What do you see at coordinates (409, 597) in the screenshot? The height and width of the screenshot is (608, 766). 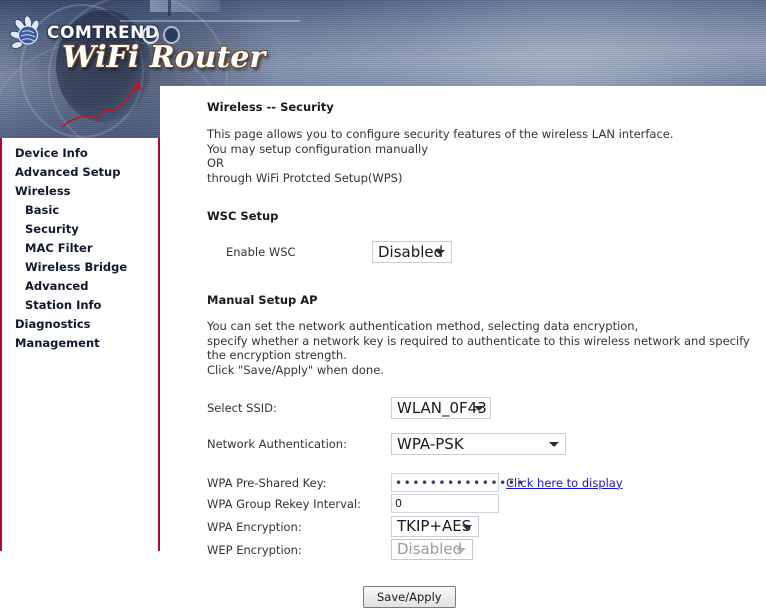 I see `save-apply-button: Save/Apply` at bounding box center [409, 597].